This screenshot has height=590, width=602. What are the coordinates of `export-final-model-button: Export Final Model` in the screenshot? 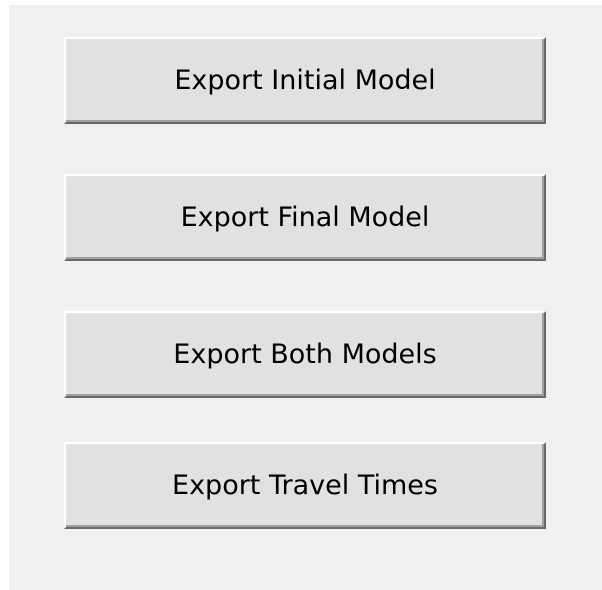 It's located at (305, 217).